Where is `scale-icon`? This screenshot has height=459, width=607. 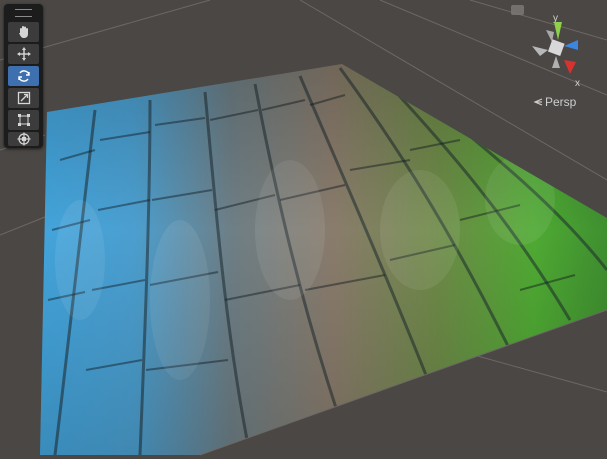
scale-icon is located at coordinates (24, 98).